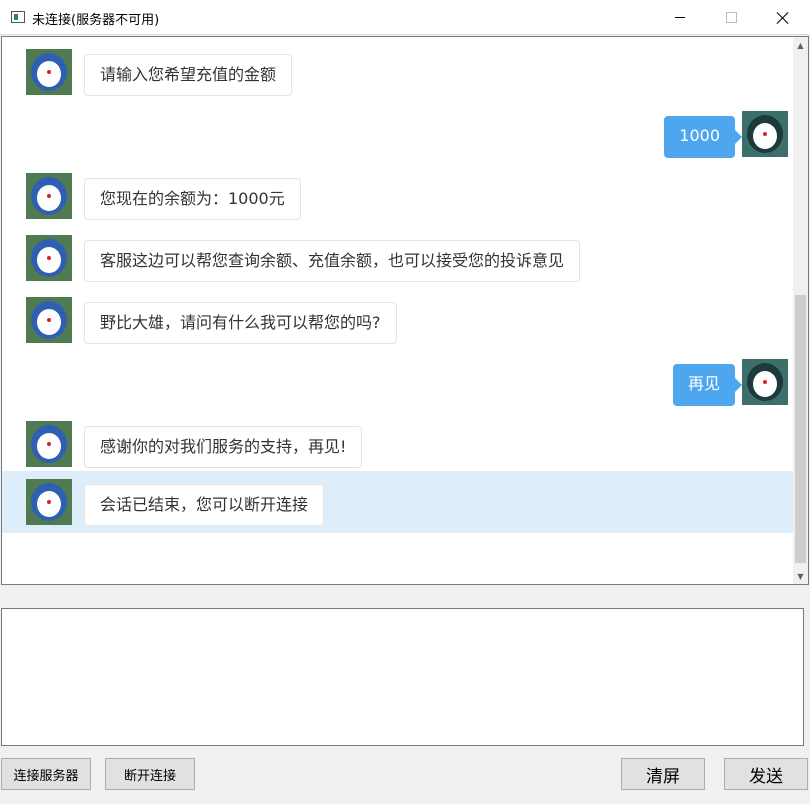 Image resolution: width=810 pixels, height=804 pixels. I want to click on close-icon, so click(783, 18).